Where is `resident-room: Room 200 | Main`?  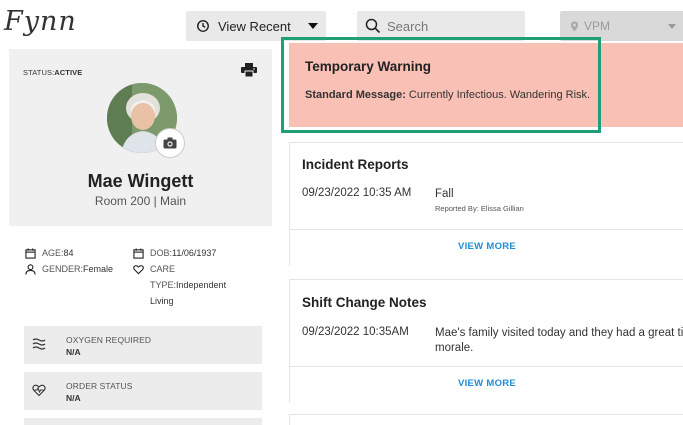 resident-room: Room 200 | Main is located at coordinates (140, 201).